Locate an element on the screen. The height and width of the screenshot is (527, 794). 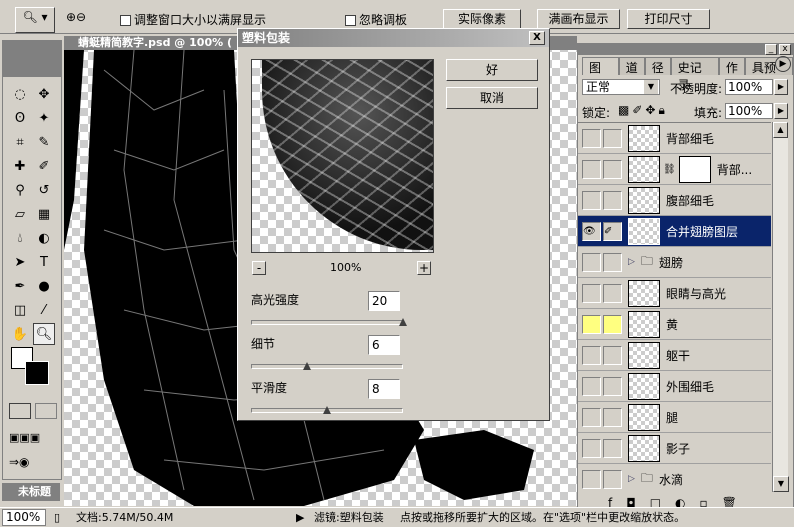
layers-scrollbar: ▲ ▼ is located at coordinates (780, 307).